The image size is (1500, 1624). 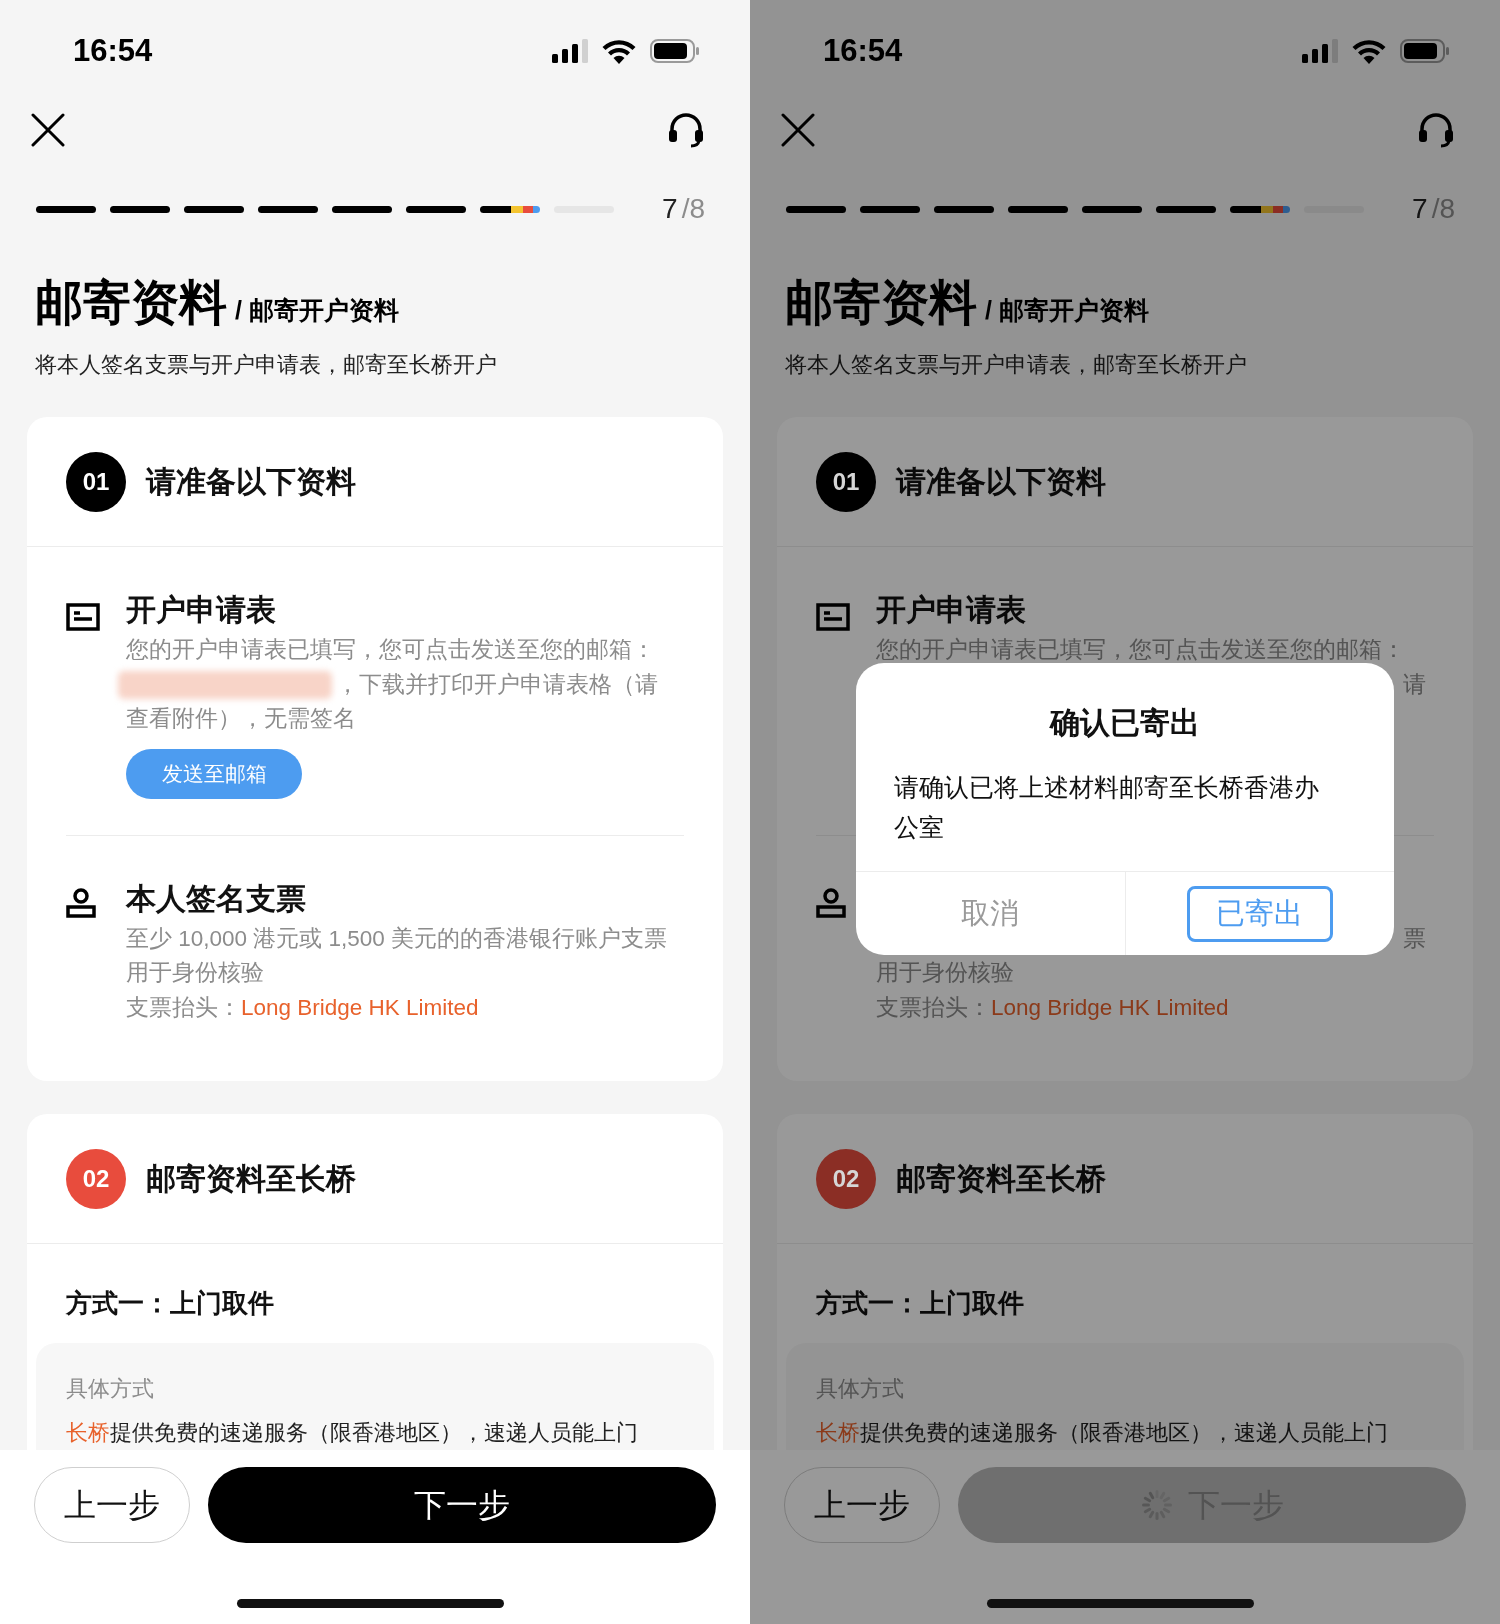 I want to click on dialog-title: 确认已寄出, so click(x=1124, y=723).